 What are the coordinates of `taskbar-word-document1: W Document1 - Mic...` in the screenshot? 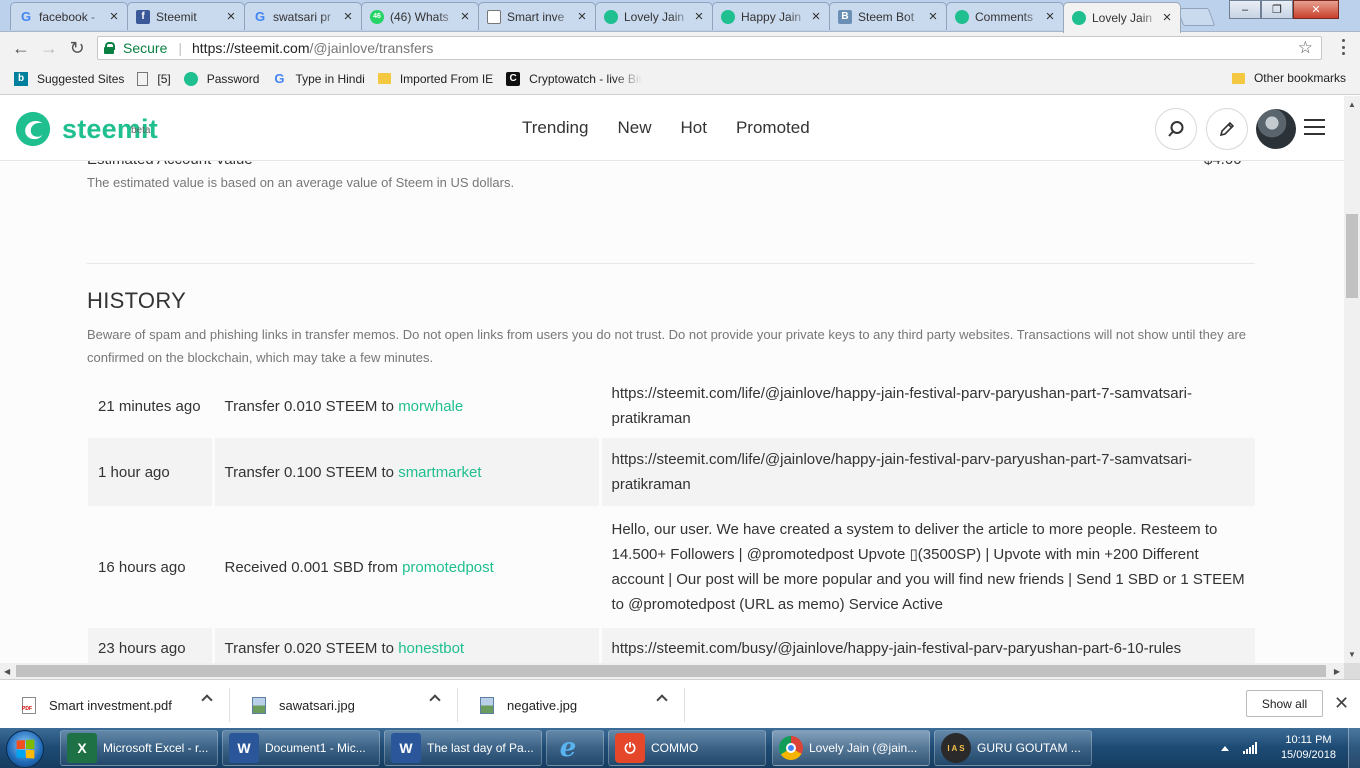 It's located at (301, 748).